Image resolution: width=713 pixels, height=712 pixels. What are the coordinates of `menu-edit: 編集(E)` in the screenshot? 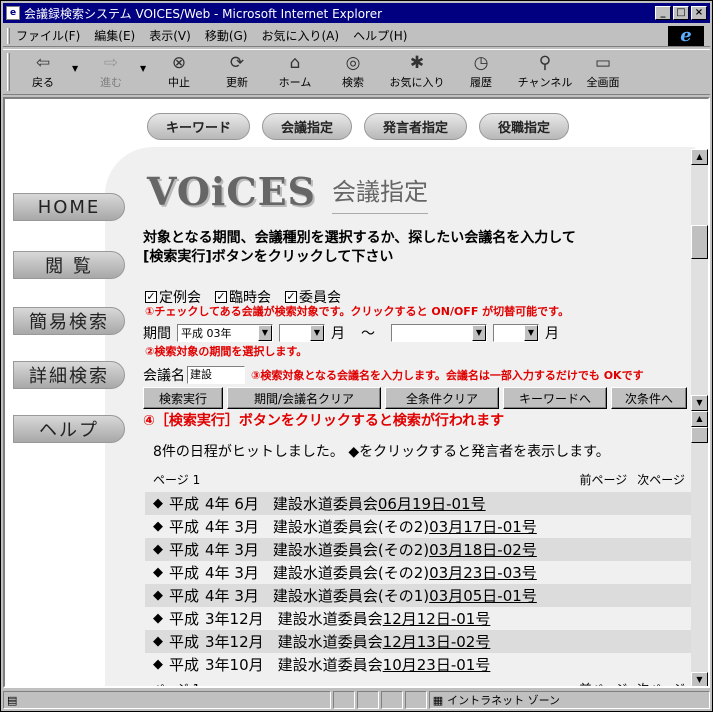 It's located at (114, 35).